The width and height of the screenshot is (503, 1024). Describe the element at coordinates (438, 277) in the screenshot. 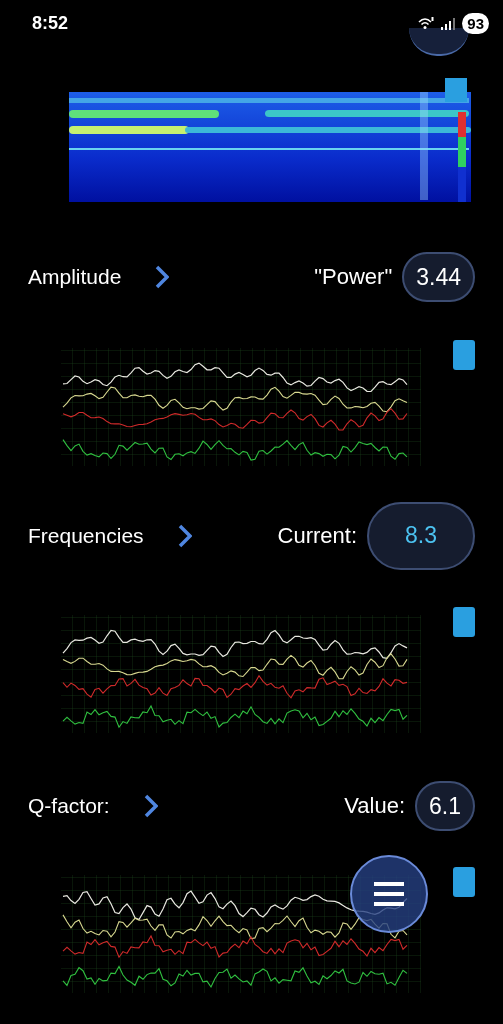

I see `value-pill: 3.44` at that location.